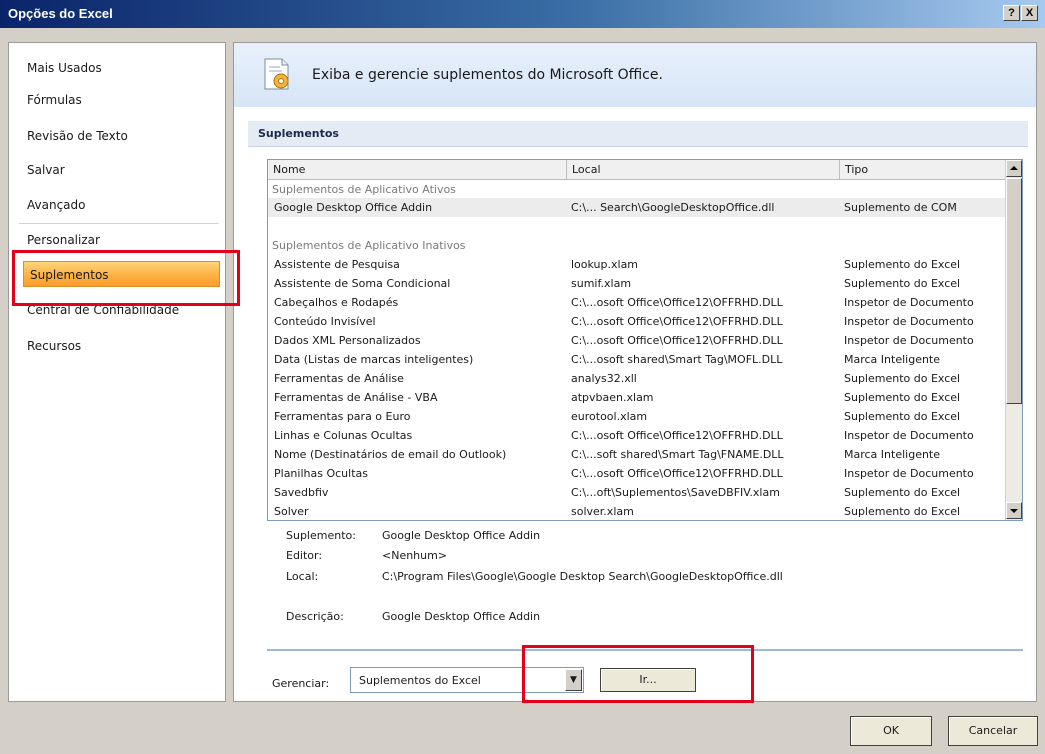 This screenshot has width=1045, height=754. I want to click on section-title: Suplementos, so click(638, 134).